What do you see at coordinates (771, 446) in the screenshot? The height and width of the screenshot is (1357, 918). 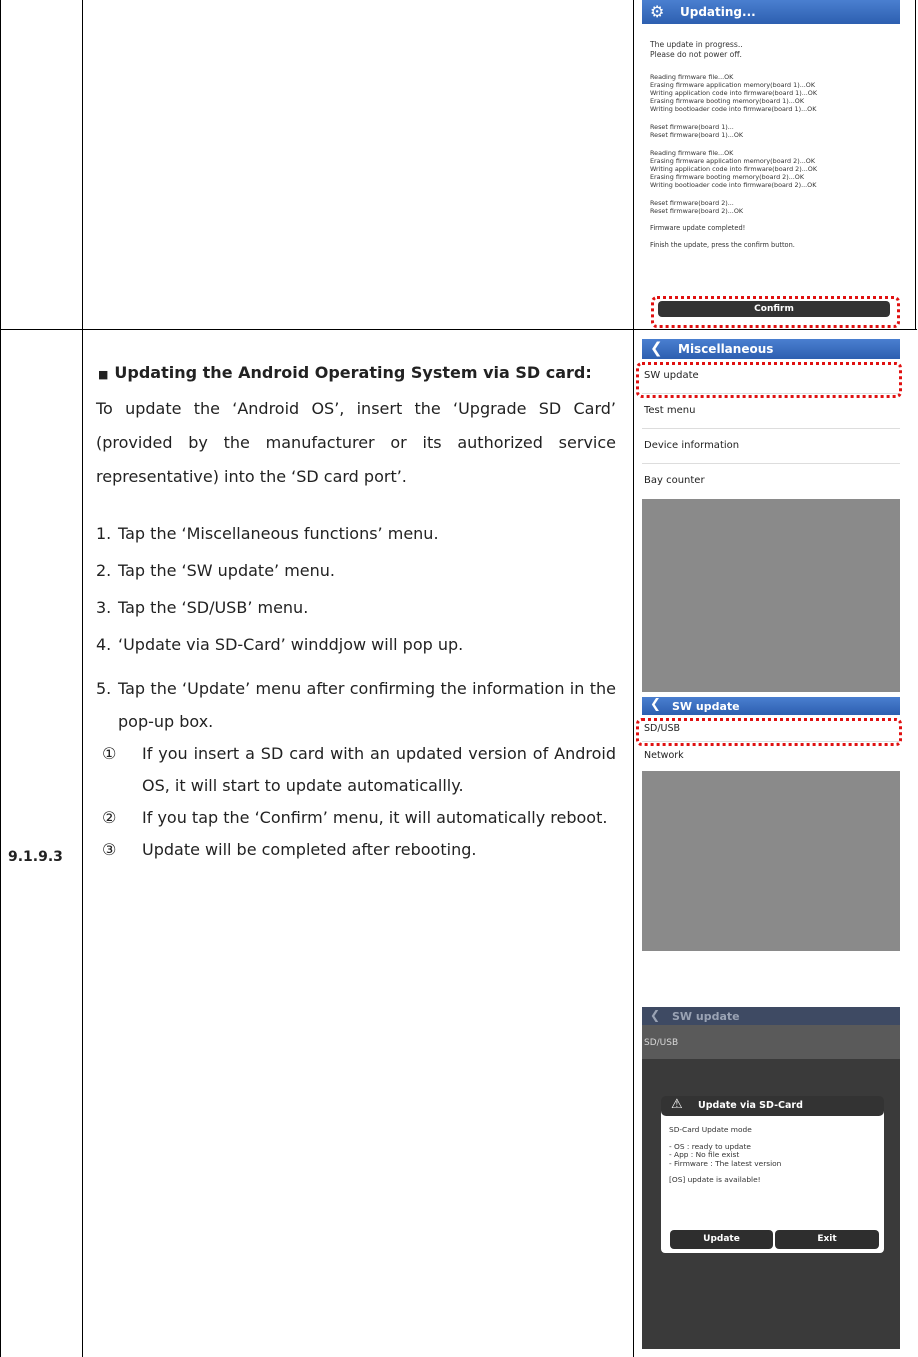 I see `misc-menu-item: Device information` at bounding box center [771, 446].